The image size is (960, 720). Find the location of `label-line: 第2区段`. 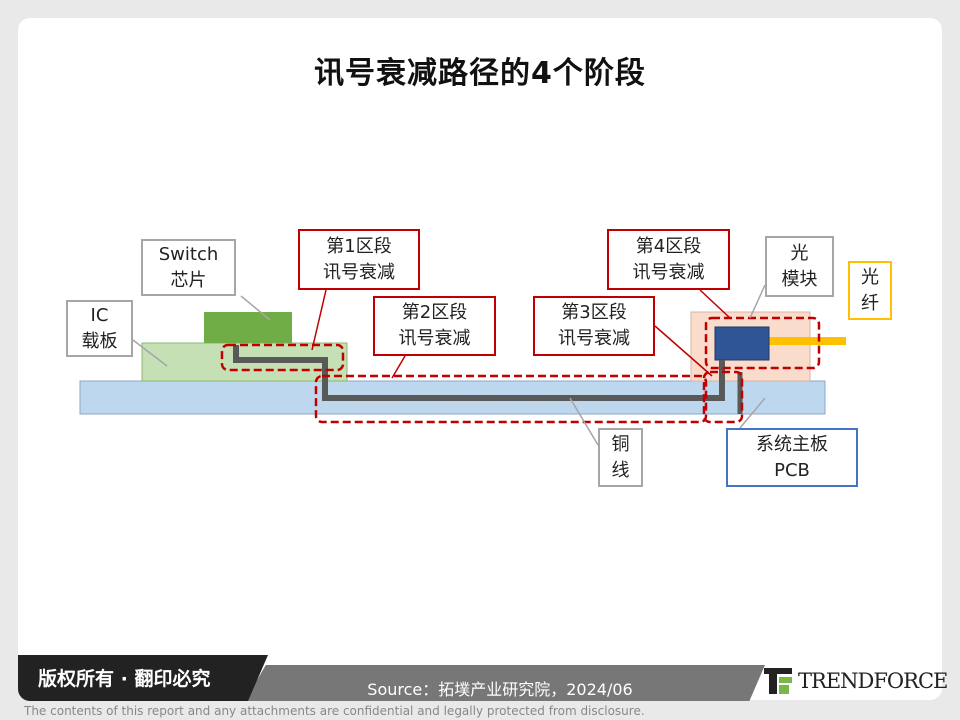

label-line: 第2区段 is located at coordinates (434, 312).